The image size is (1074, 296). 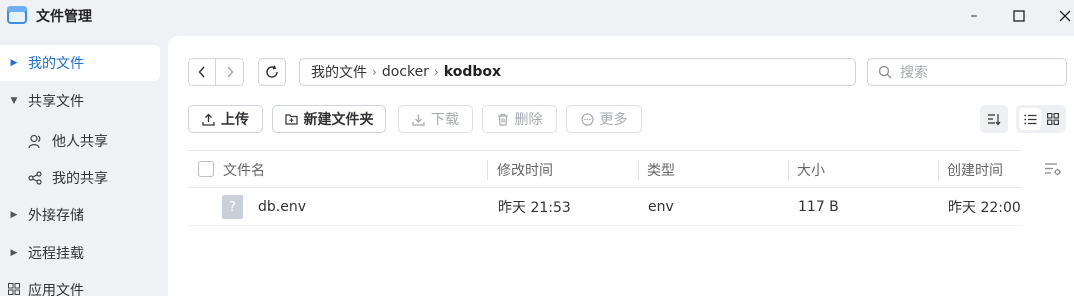 I want to click on refresh-icon, so click(x=272, y=71).